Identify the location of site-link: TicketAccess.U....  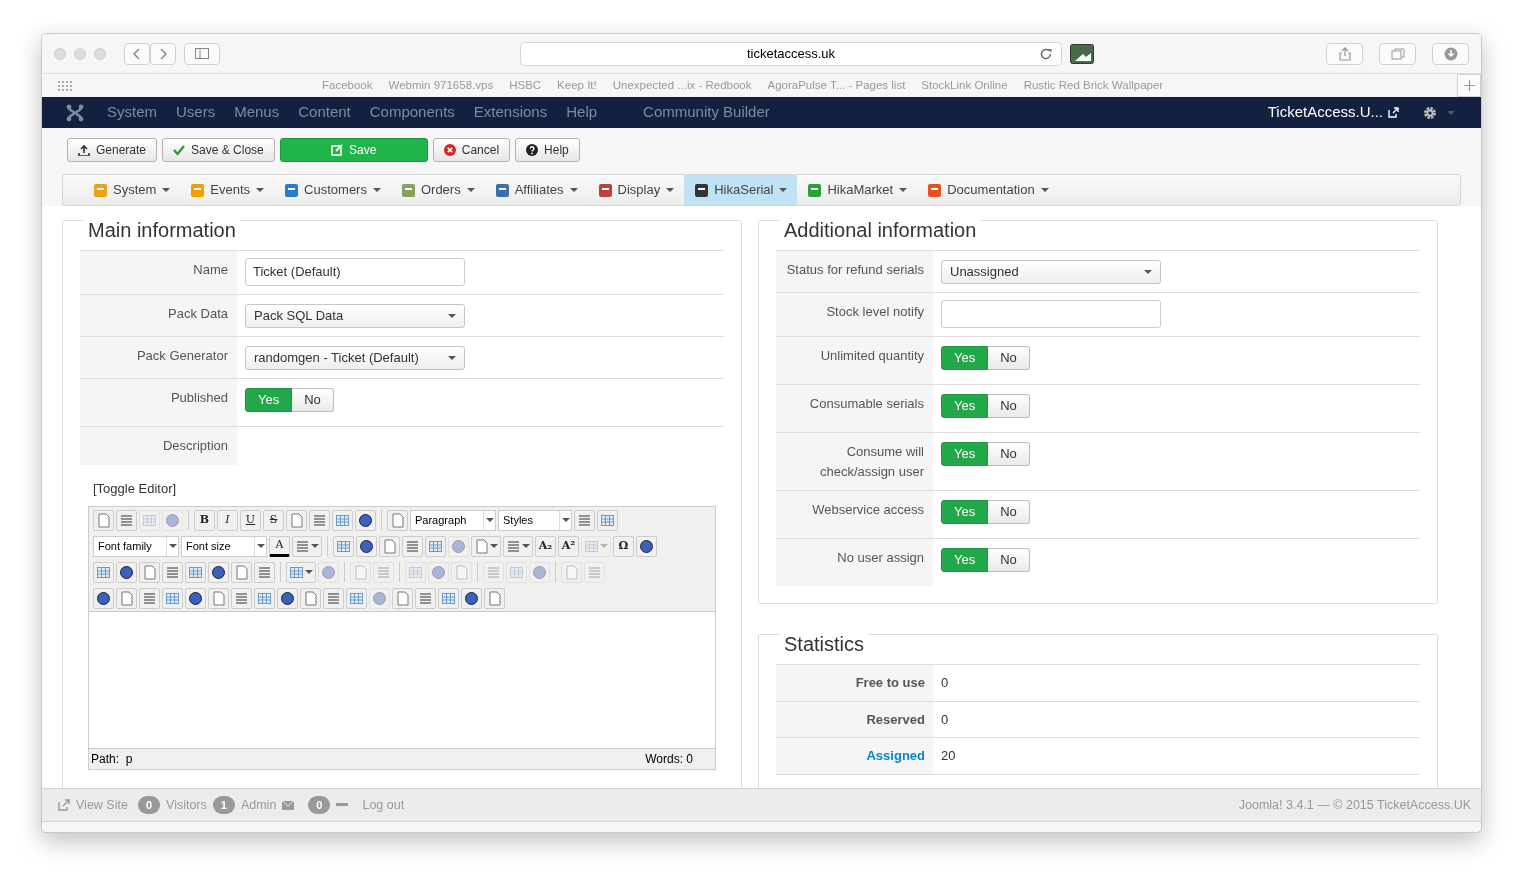
(1325, 112).